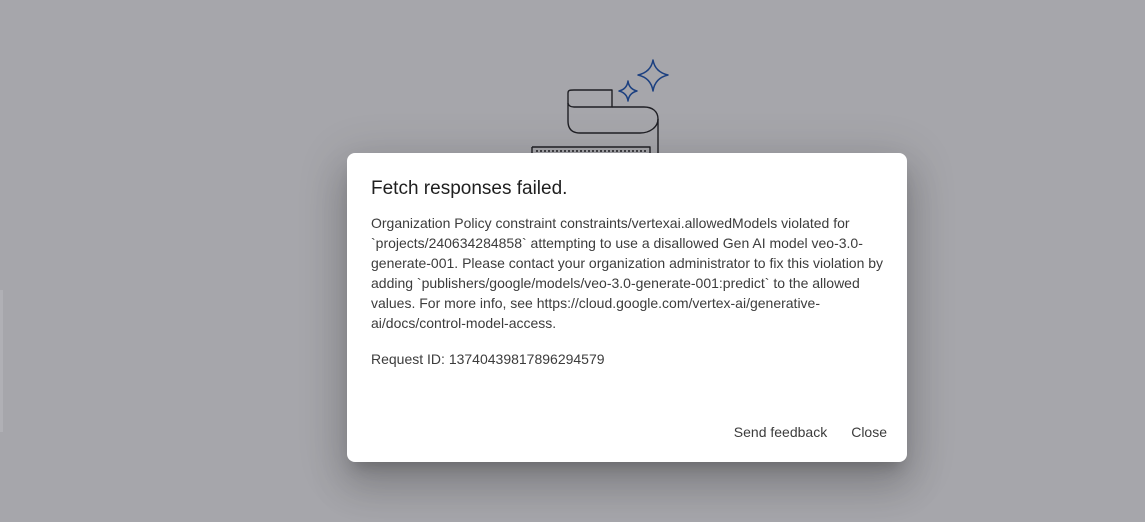 This screenshot has width=1145, height=522. I want to click on request-id: Request ID: 13740439817896294579, so click(488, 359).